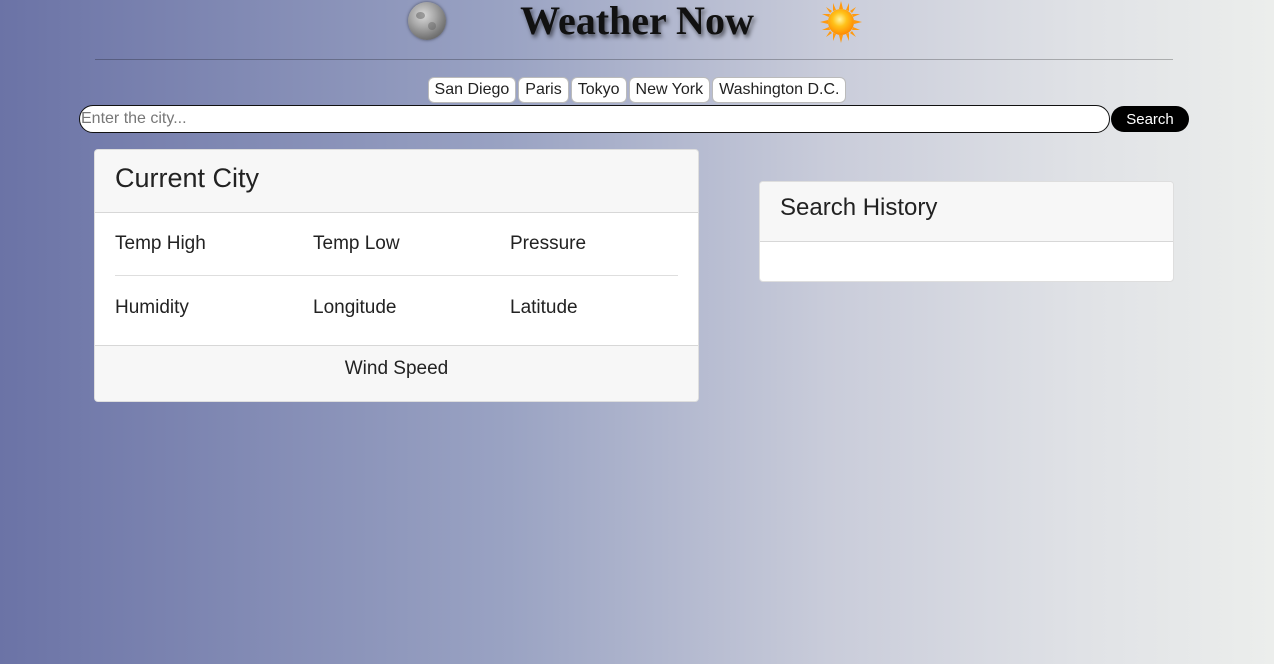 This screenshot has width=1274, height=664. I want to click on search-bar: Search, so click(634, 119).